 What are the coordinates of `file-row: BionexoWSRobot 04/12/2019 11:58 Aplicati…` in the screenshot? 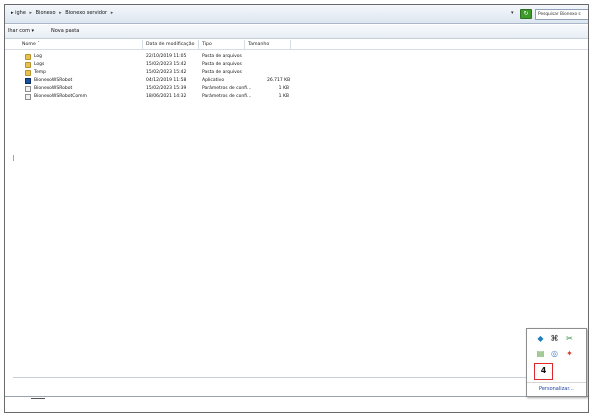 It's located at (155, 81).